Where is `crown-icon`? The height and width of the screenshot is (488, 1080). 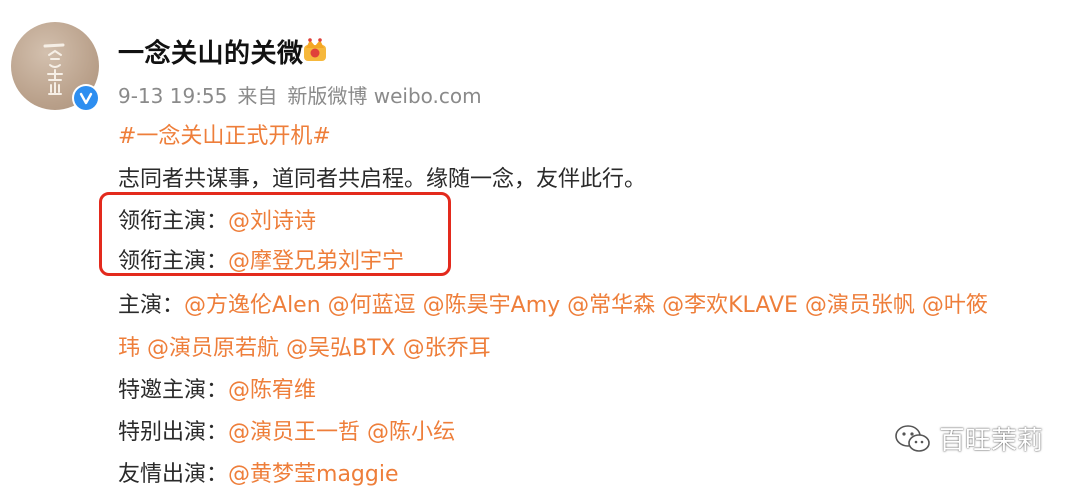
crown-icon is located at coordinates (315, 50).